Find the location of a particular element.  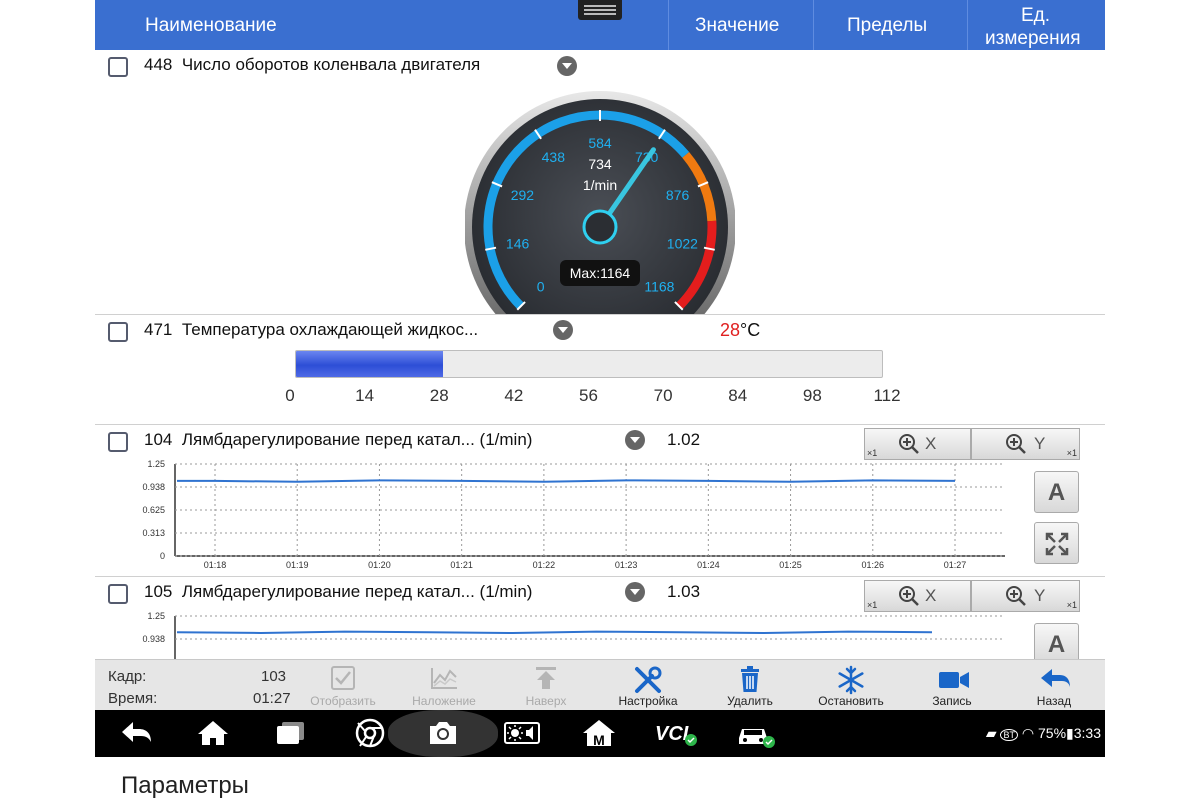

temperature-tick-8: 112 is located at coordinates (887, 395).